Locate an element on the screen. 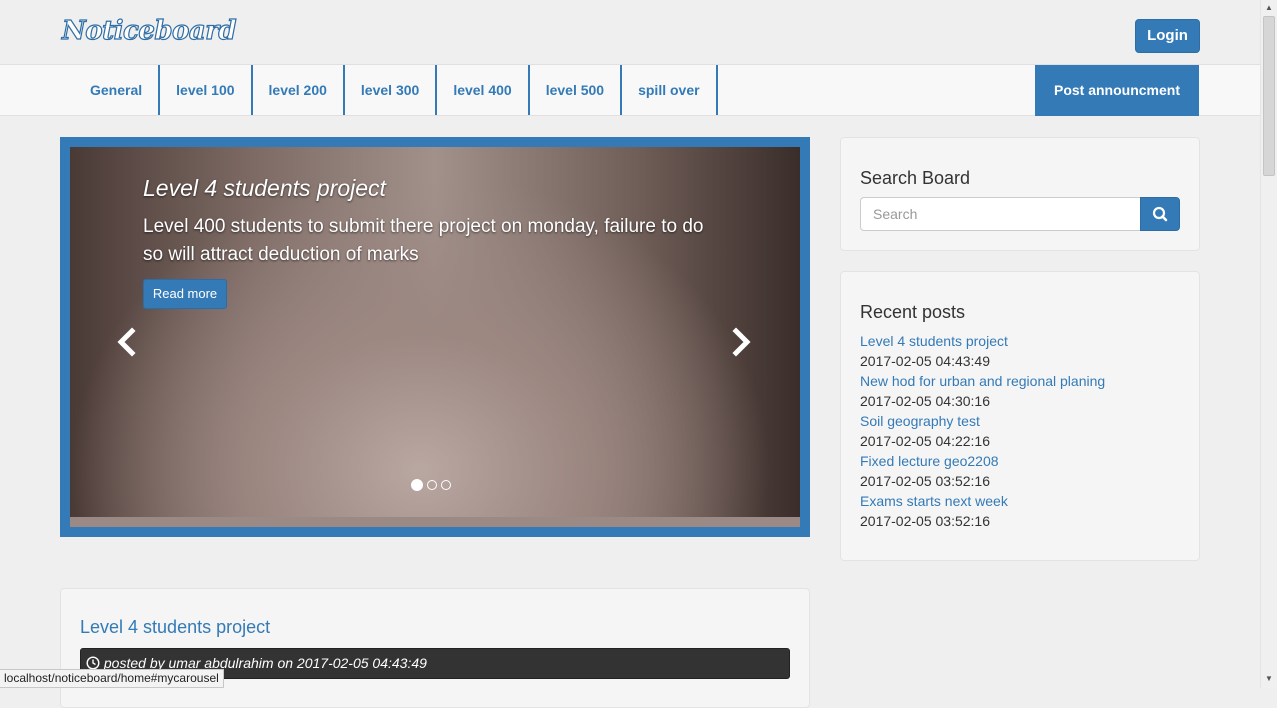 The height and width of the screenshot is (708, 1277). login-button: Login is located at coordinates (1167, 36).